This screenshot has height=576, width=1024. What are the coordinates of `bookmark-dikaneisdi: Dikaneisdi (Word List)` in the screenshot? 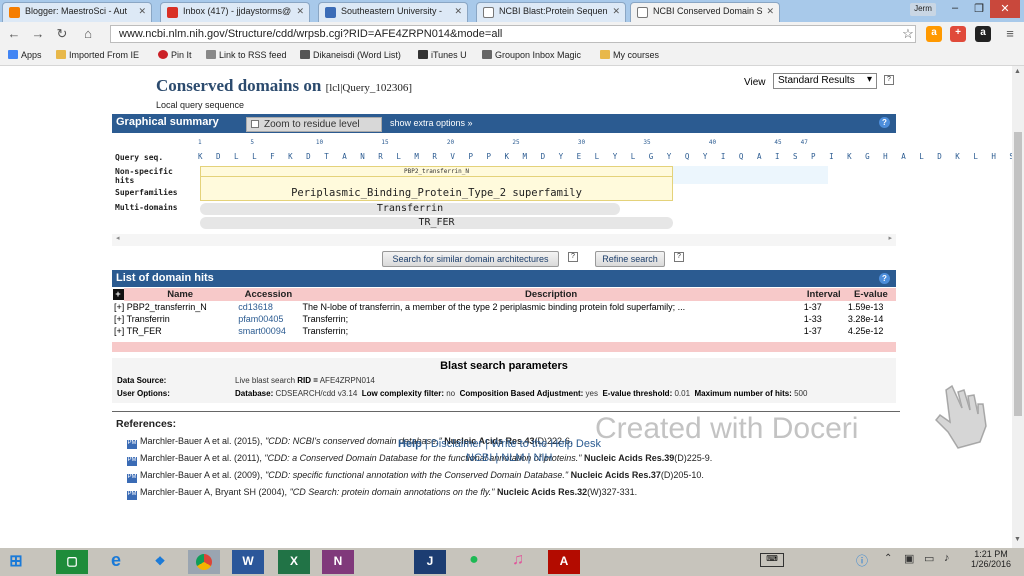 It's located at (350, 55).